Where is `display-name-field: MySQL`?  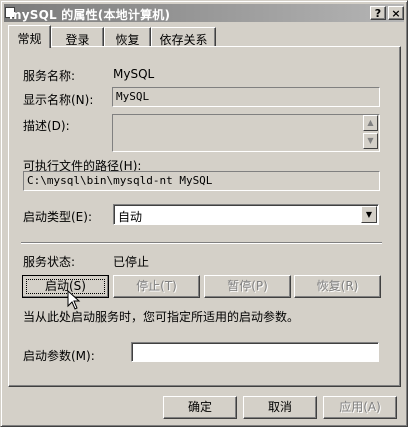 display-name-field: MySQL is located at coordinates (246, 97).